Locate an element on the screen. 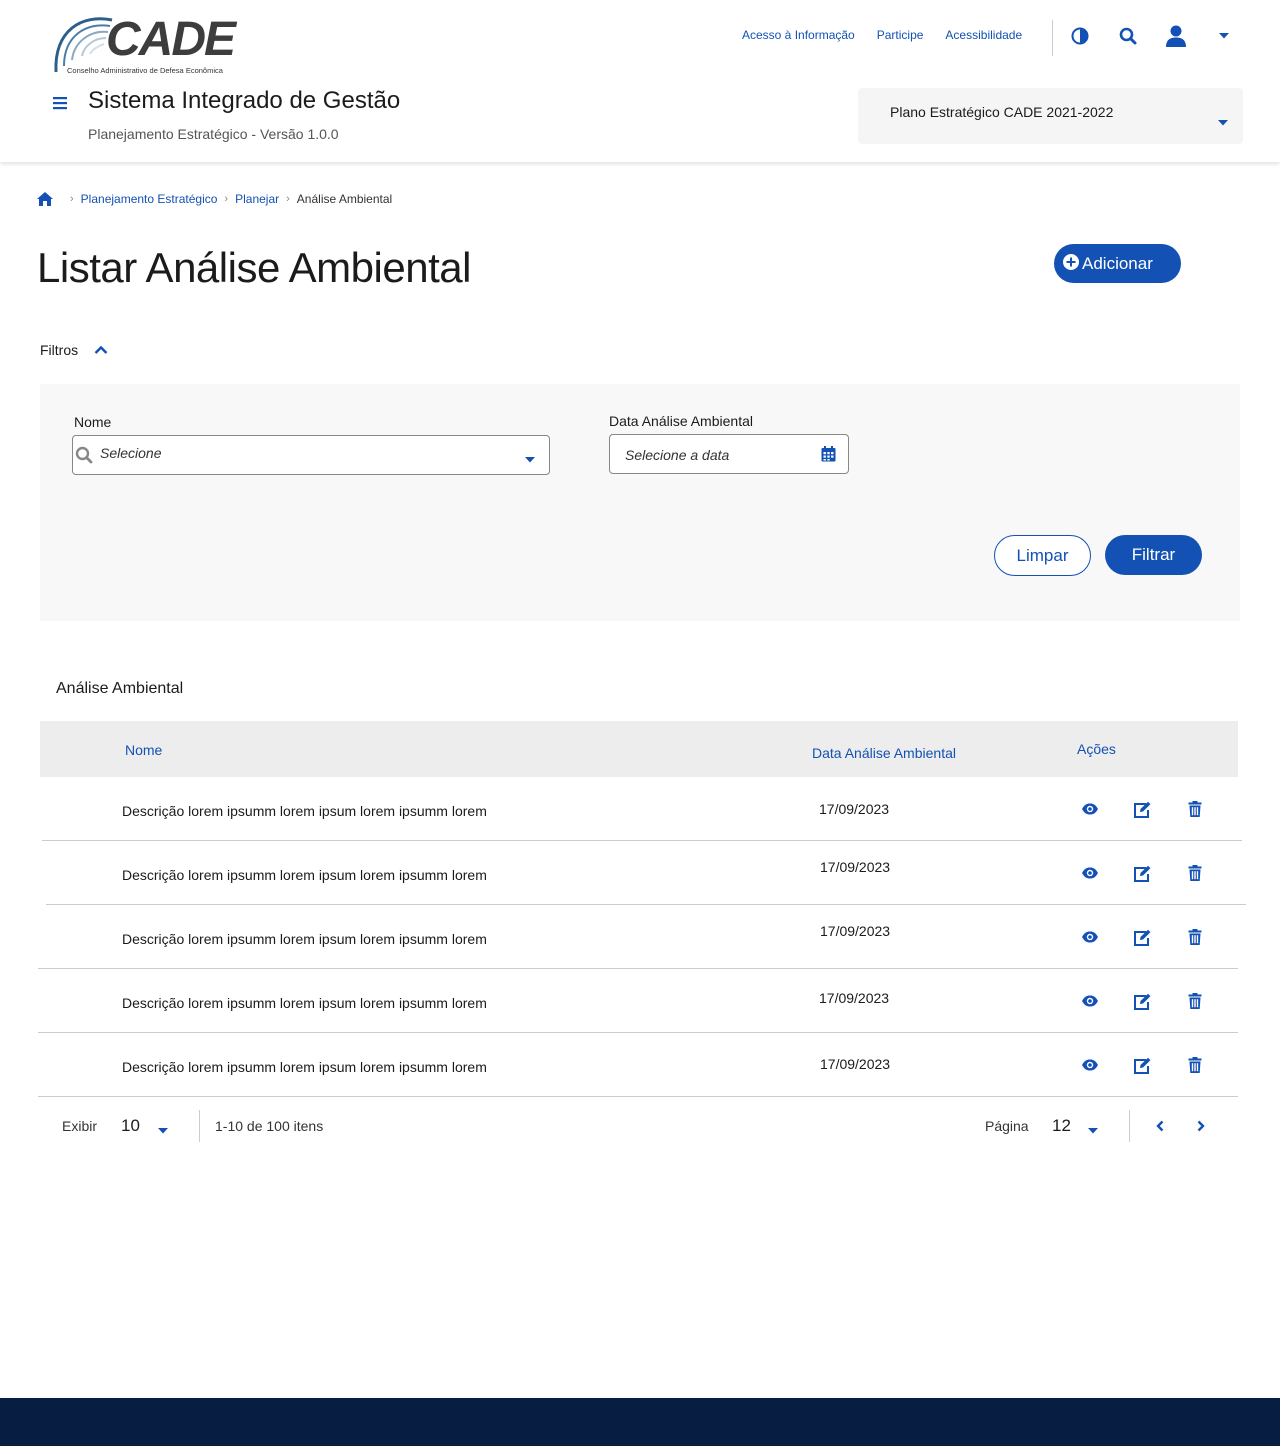 This screenshot has width=1280, height=1446. name-filter-select: Selecione is located at coordinates (311, 455).